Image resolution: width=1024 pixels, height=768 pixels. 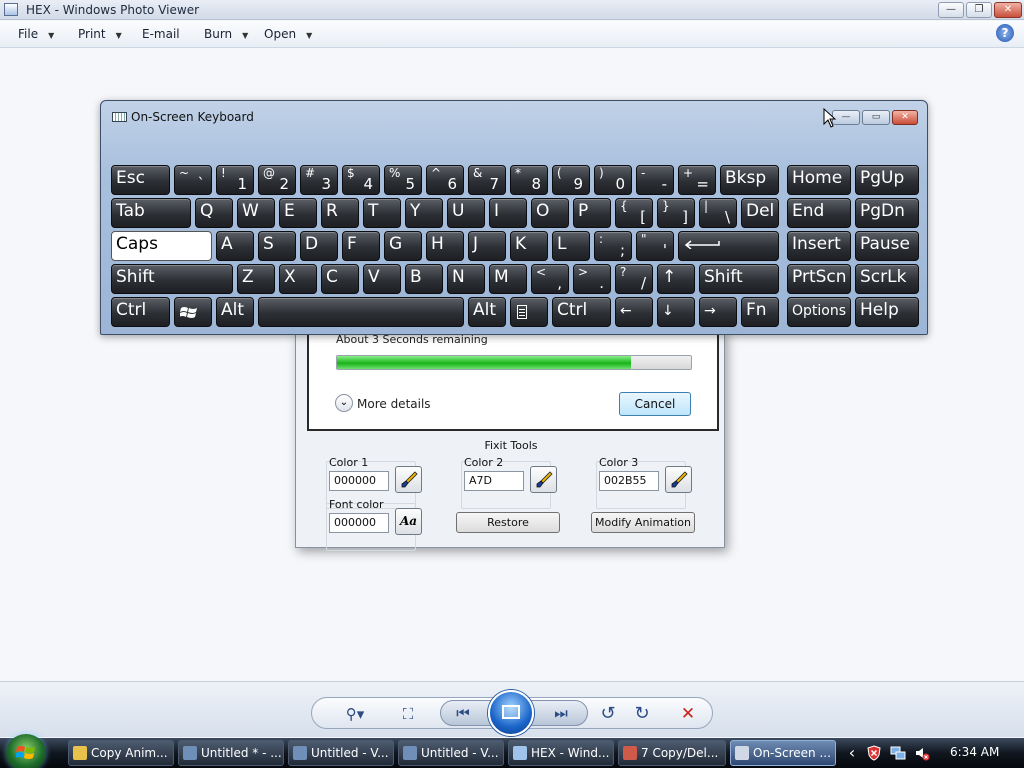 I want to click on key-g: G, so click(x=403, y=246).